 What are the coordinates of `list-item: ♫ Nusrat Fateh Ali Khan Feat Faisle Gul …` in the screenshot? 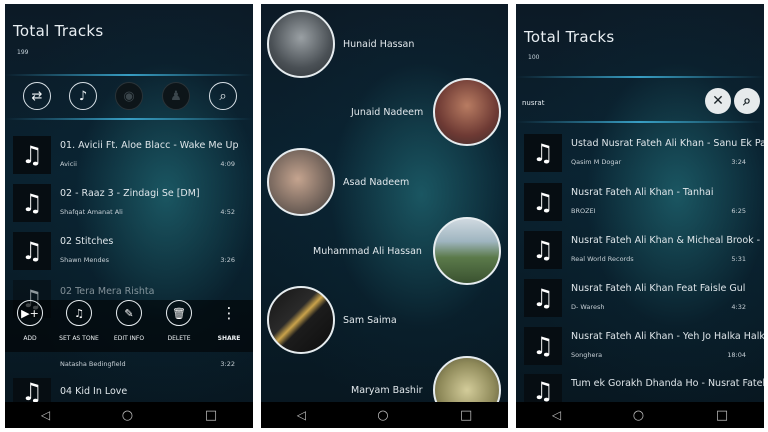 It's located at (640, 295).